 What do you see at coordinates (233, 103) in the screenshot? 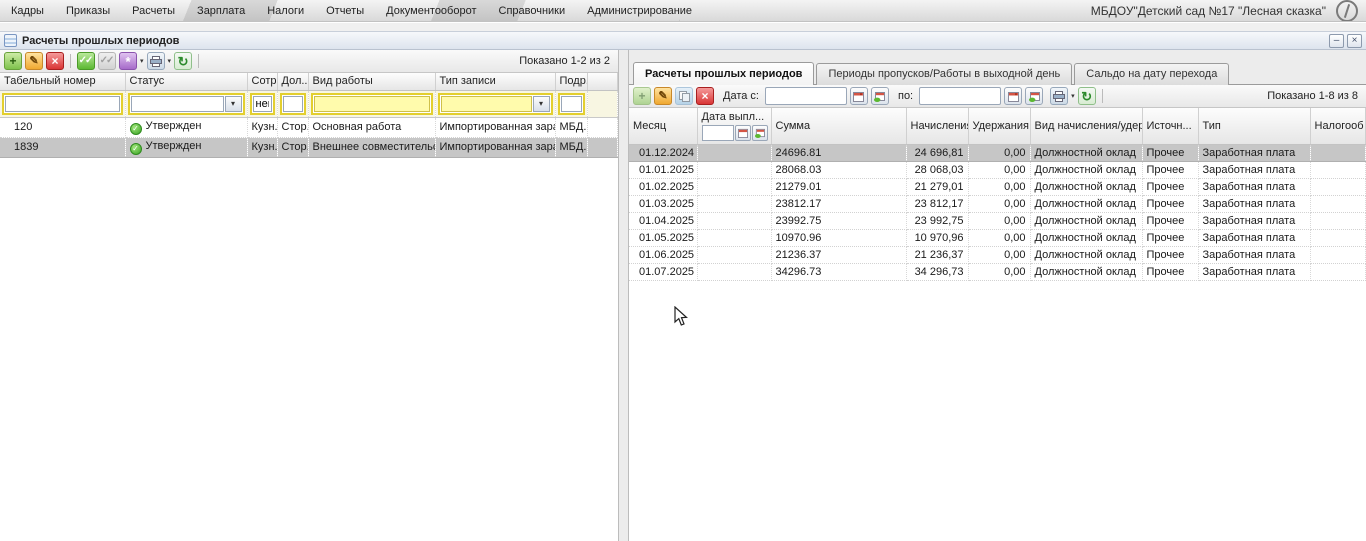
I see `filter-status-dropdown-icon: ▾` at bounding box center [233, 103].